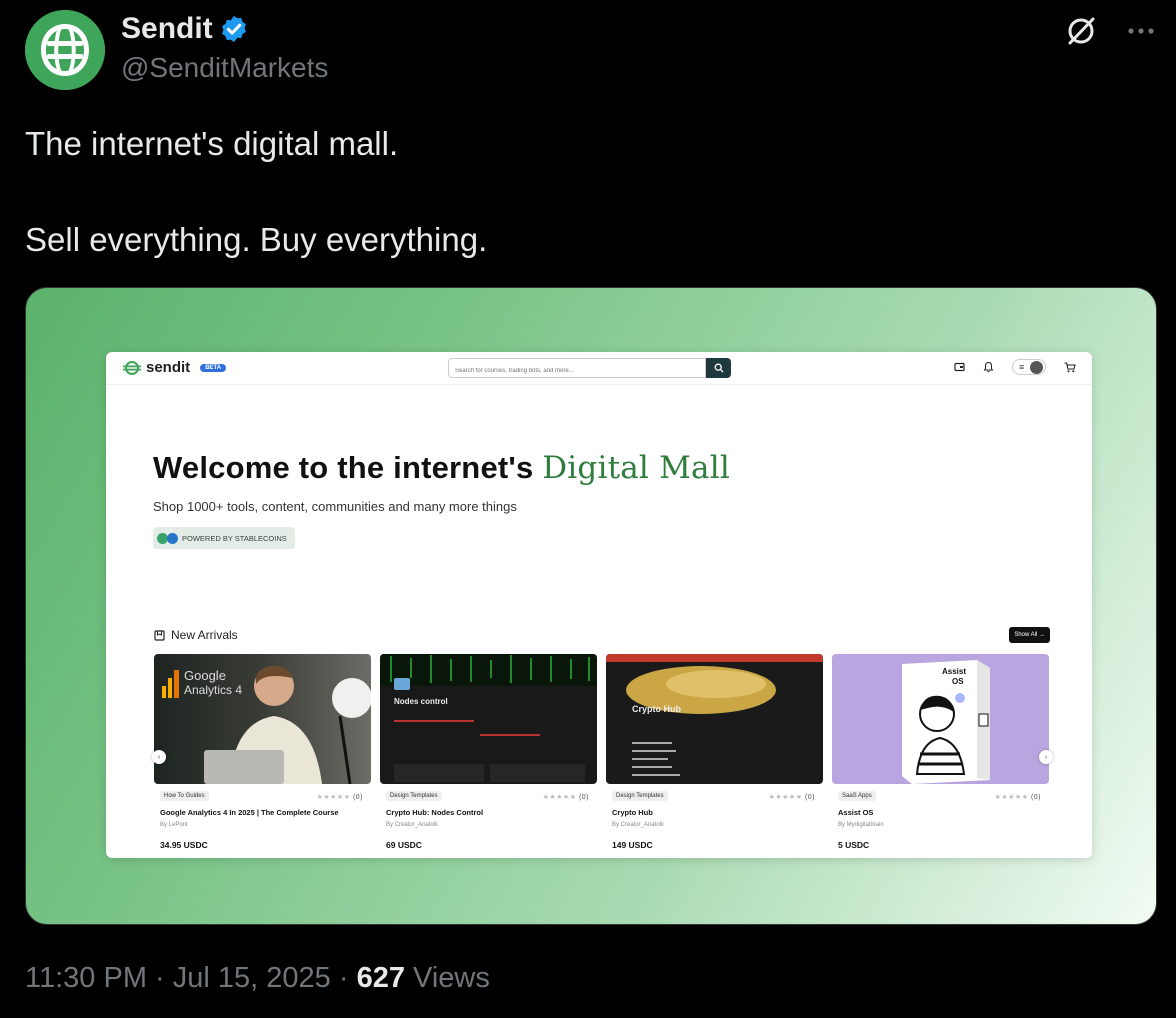  What do you see at coordinates (1081, 31) in the screenshot?
I see `grok-icon` at bounding box center [1081, 31].